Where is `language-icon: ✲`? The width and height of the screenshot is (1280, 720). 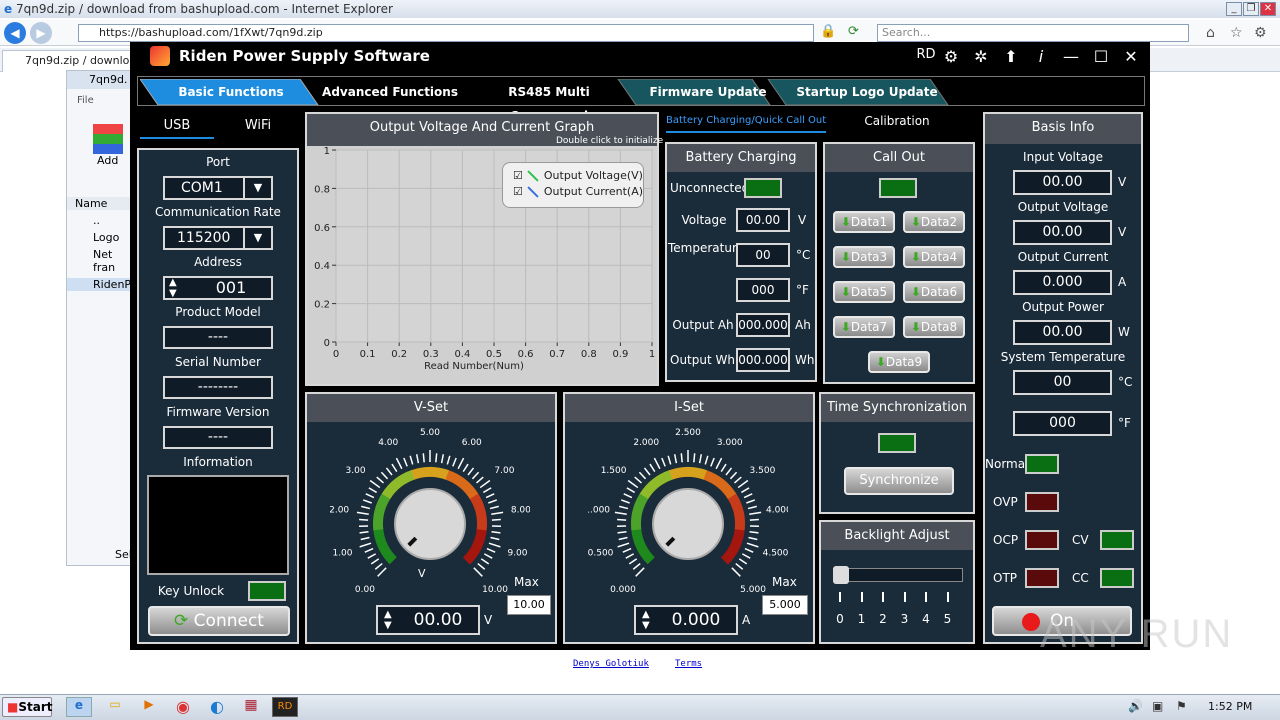 language-icon: ✲ is located at coordinates (981, 56).